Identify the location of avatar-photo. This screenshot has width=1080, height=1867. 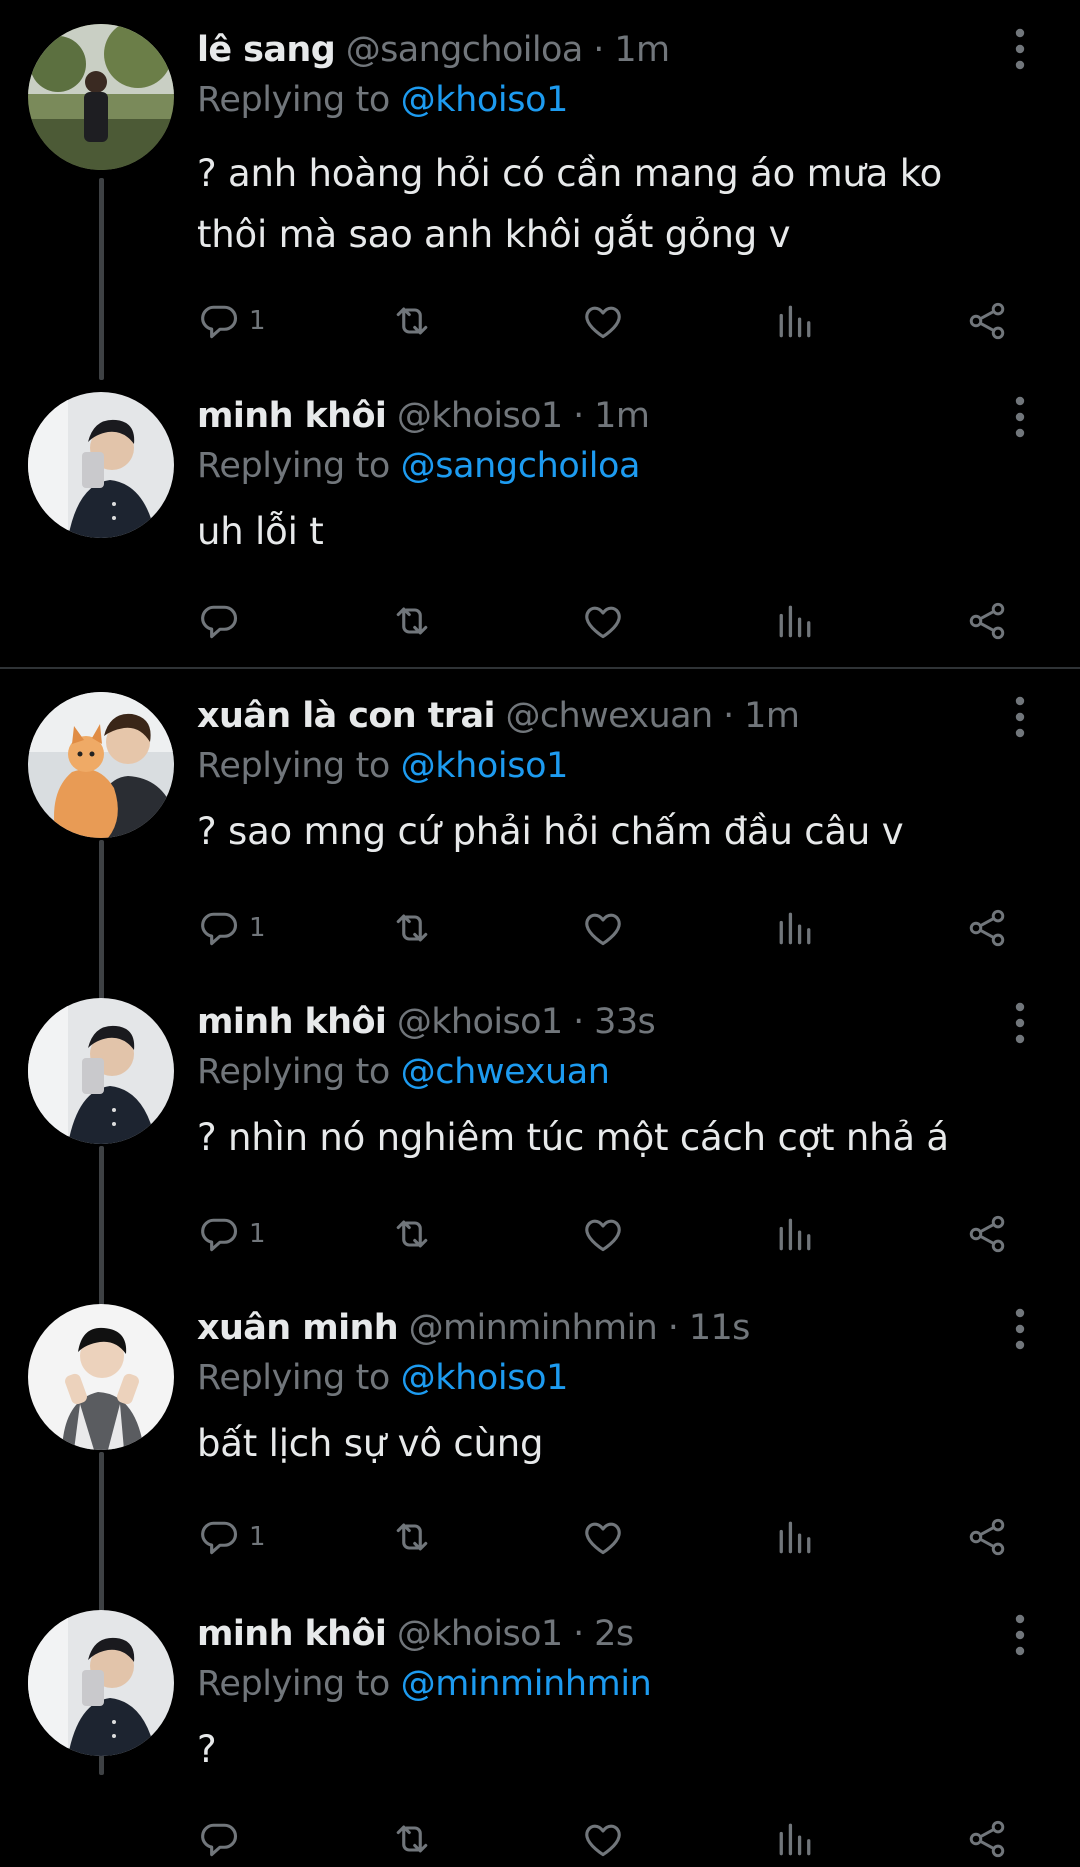
(101, 97).